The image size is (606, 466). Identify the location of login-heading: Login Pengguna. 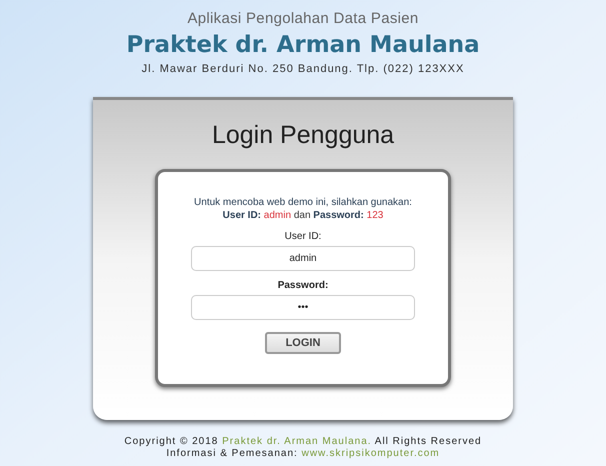
(303, 135).